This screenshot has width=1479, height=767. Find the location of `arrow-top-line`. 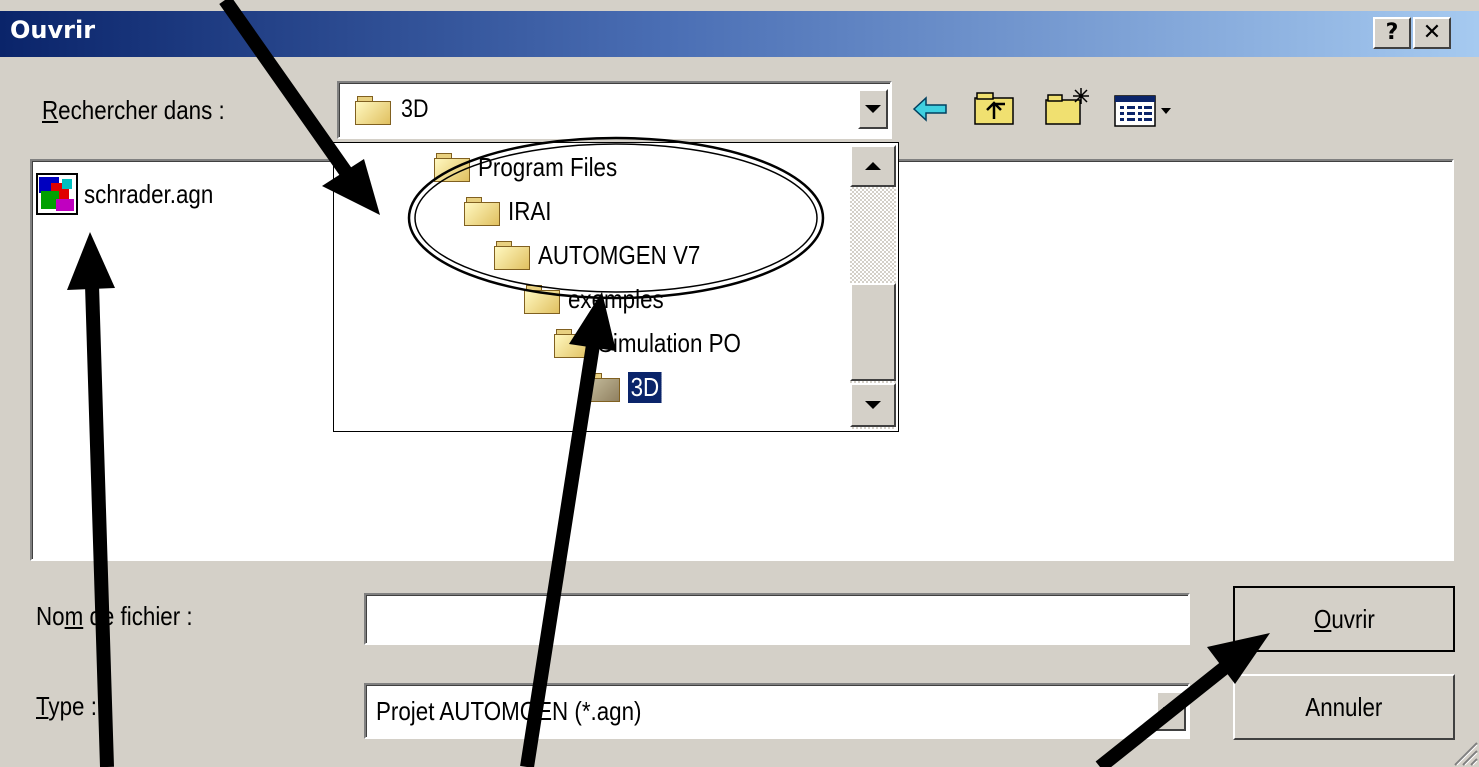

arrow-top-line is located at coordinates (290, 95).